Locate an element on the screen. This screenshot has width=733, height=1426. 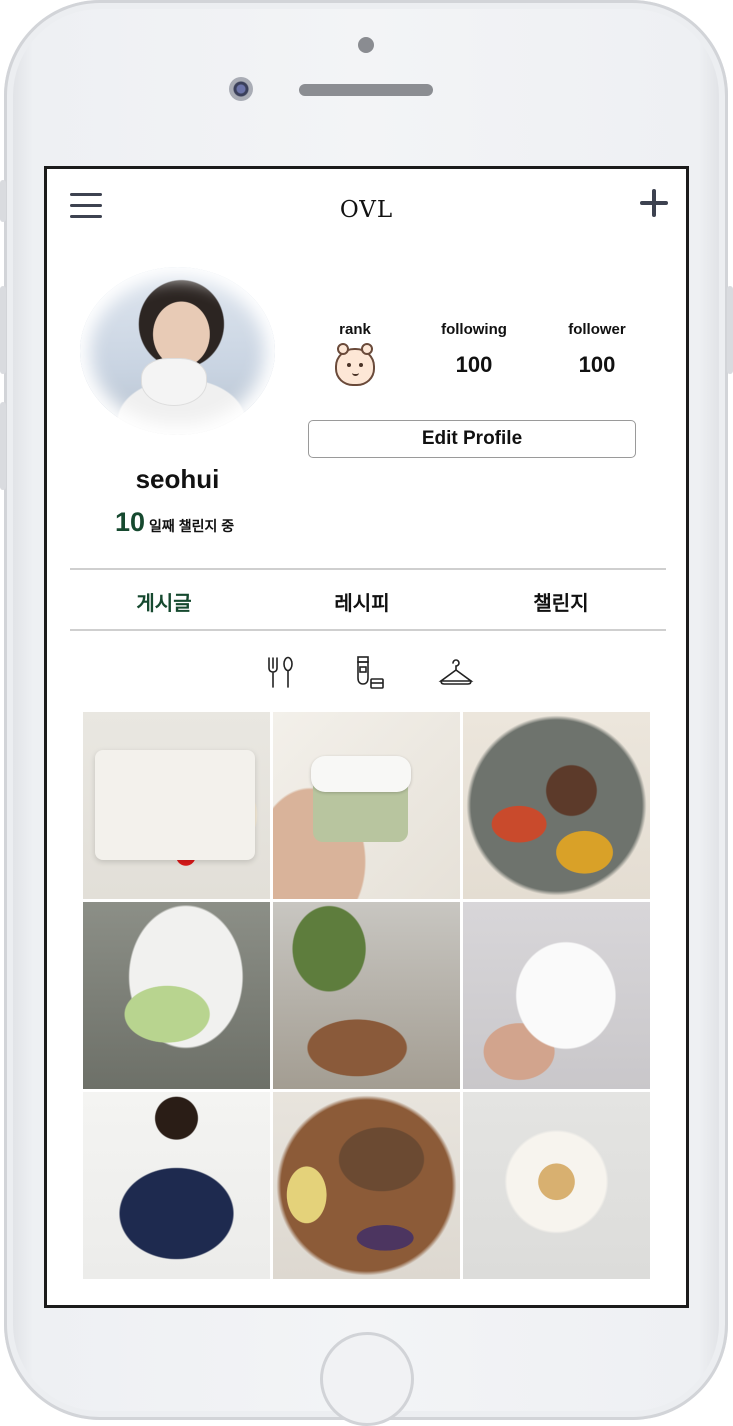
challenge-status: 10 일째 챌린지 중 is located at coordinates (174, 522).